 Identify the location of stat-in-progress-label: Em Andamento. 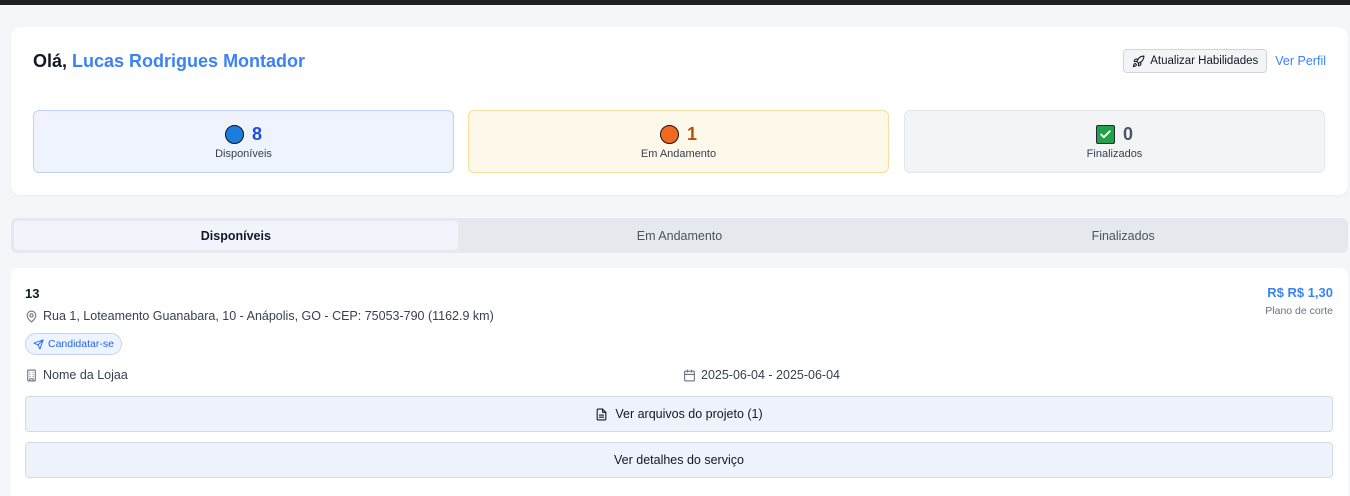
(678, 153).